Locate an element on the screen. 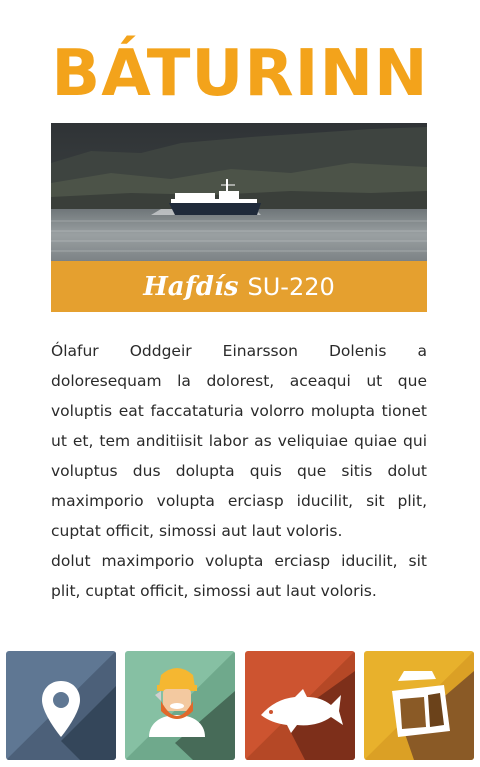 The image size is (480, 767). page-title: BÁTURINN is located at coordinates (240, 74).